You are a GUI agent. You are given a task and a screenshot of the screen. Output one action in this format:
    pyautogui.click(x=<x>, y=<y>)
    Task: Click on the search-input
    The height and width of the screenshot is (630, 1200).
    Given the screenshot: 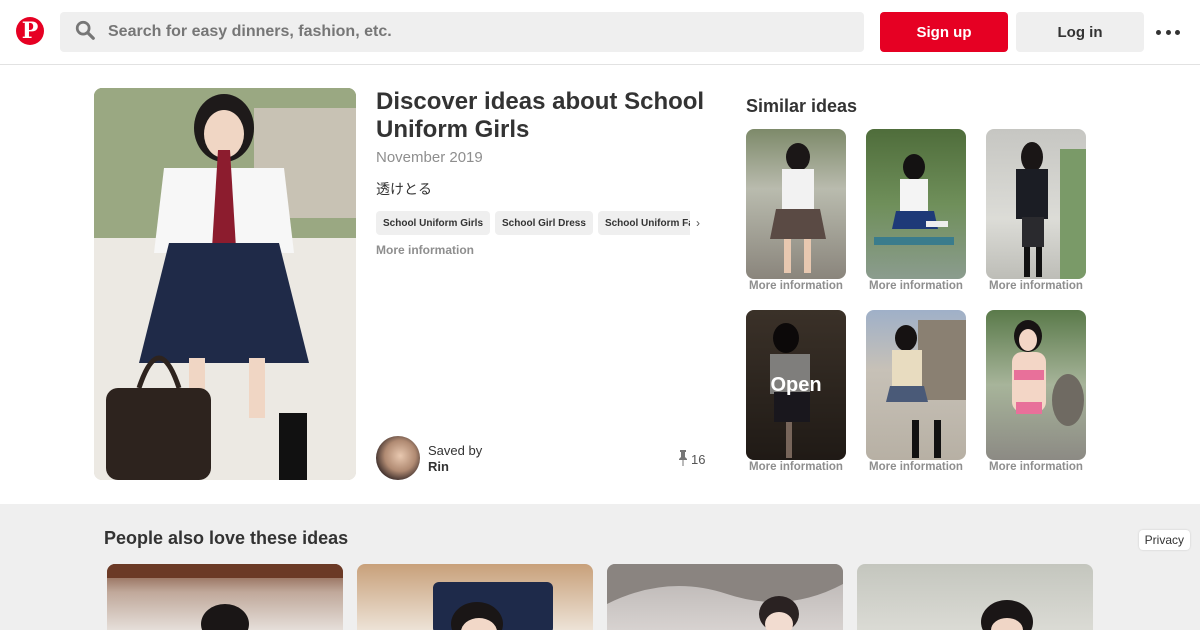 What is the action you would take?
    pyautogui.click(x=458, y=32)
    